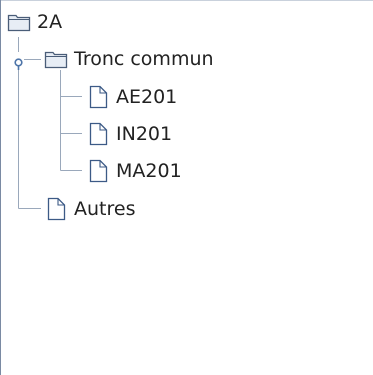 This screenshot has width=373, height=375. What do you see at coordinates (19, 61) in the screenshot?
I see `expanded-handle-icon` at bounding box center [19, 61].